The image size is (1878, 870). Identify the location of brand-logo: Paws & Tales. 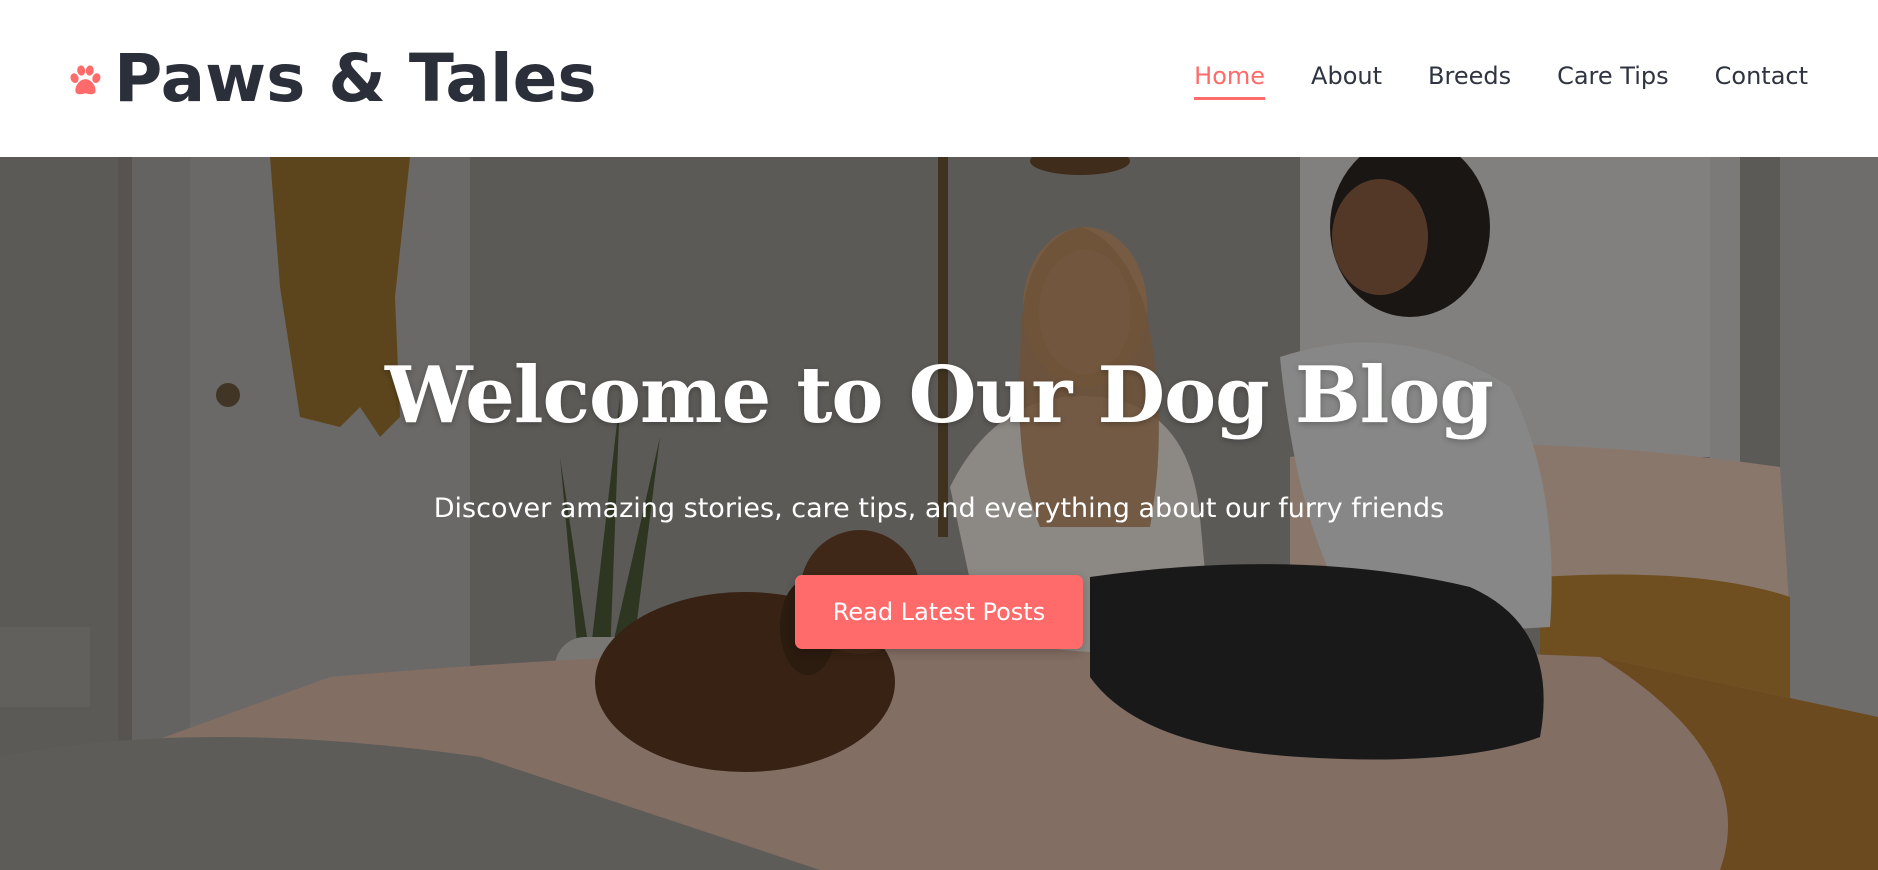
(331, 78).